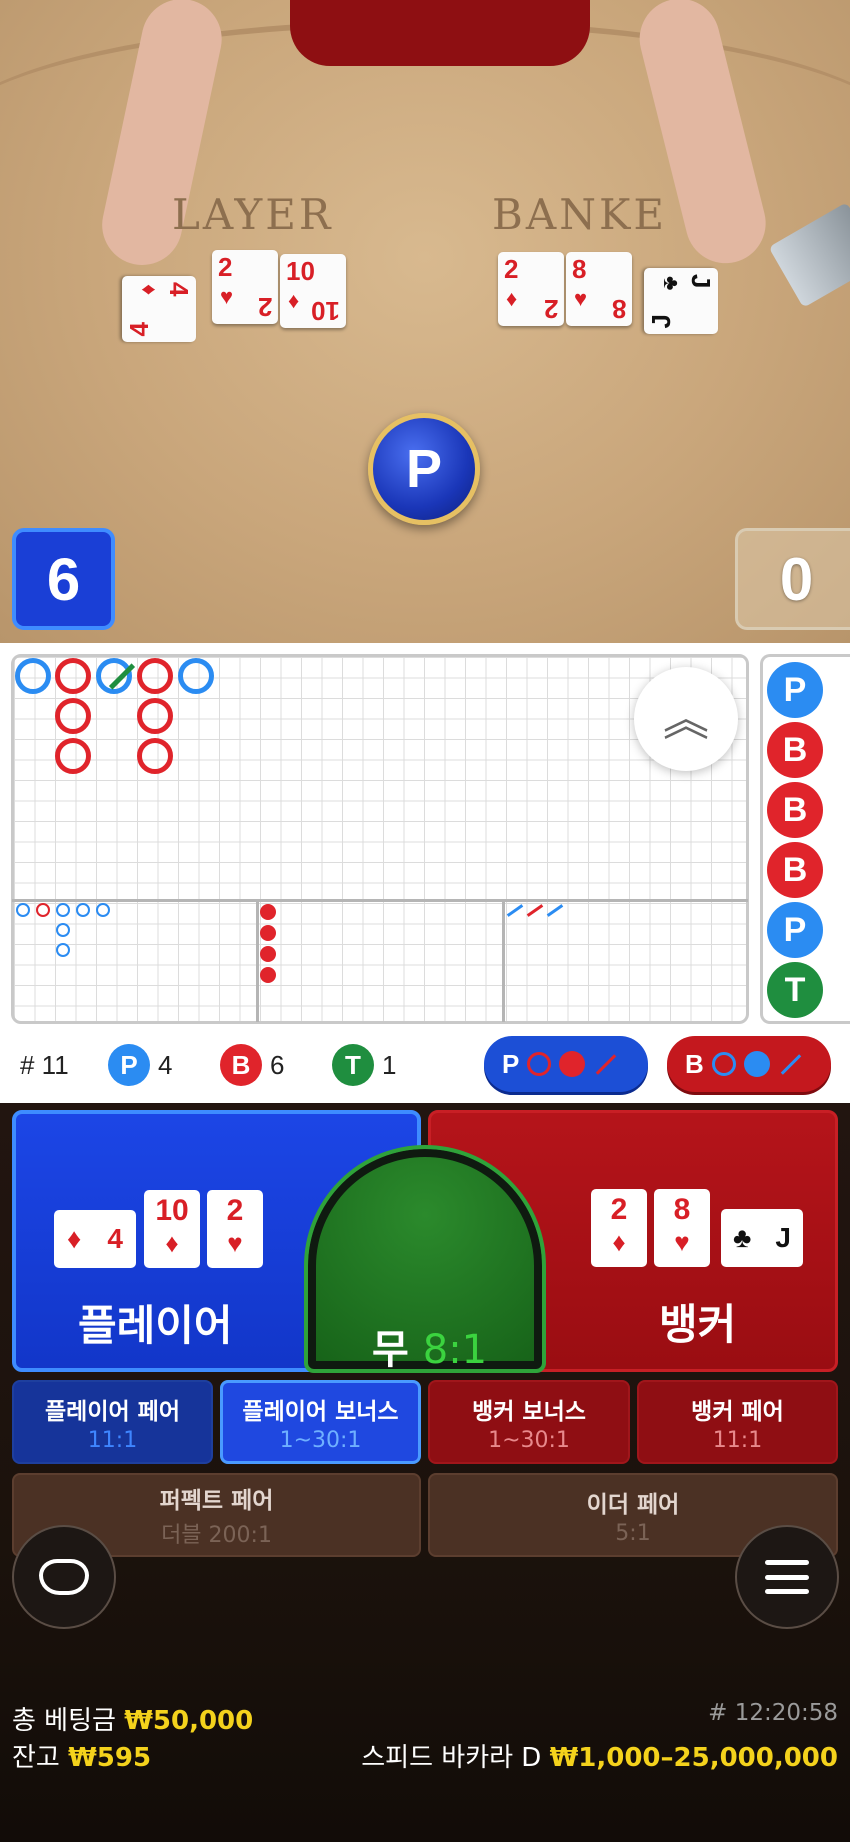  Describe the element at coordinates (313, 291) in the screenshot. I see `table-card-player-3: 10 ♦ 10` at that location.